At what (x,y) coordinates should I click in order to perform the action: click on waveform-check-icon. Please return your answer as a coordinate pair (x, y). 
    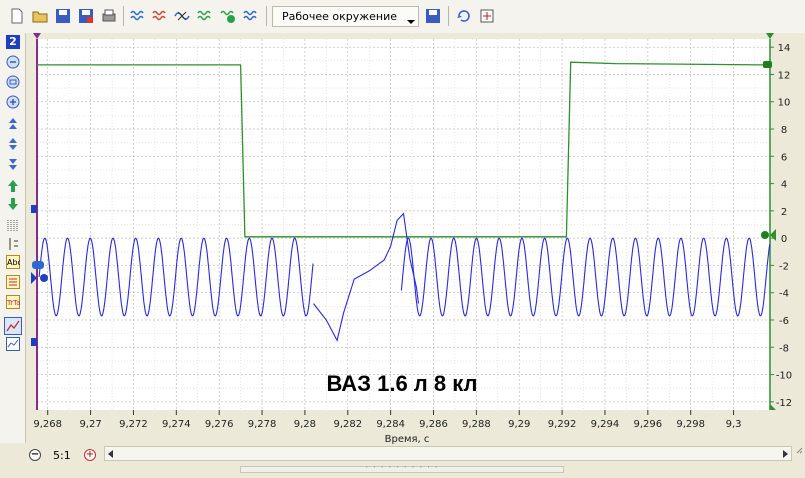
    Looking at the image, I should click on (205, 16).